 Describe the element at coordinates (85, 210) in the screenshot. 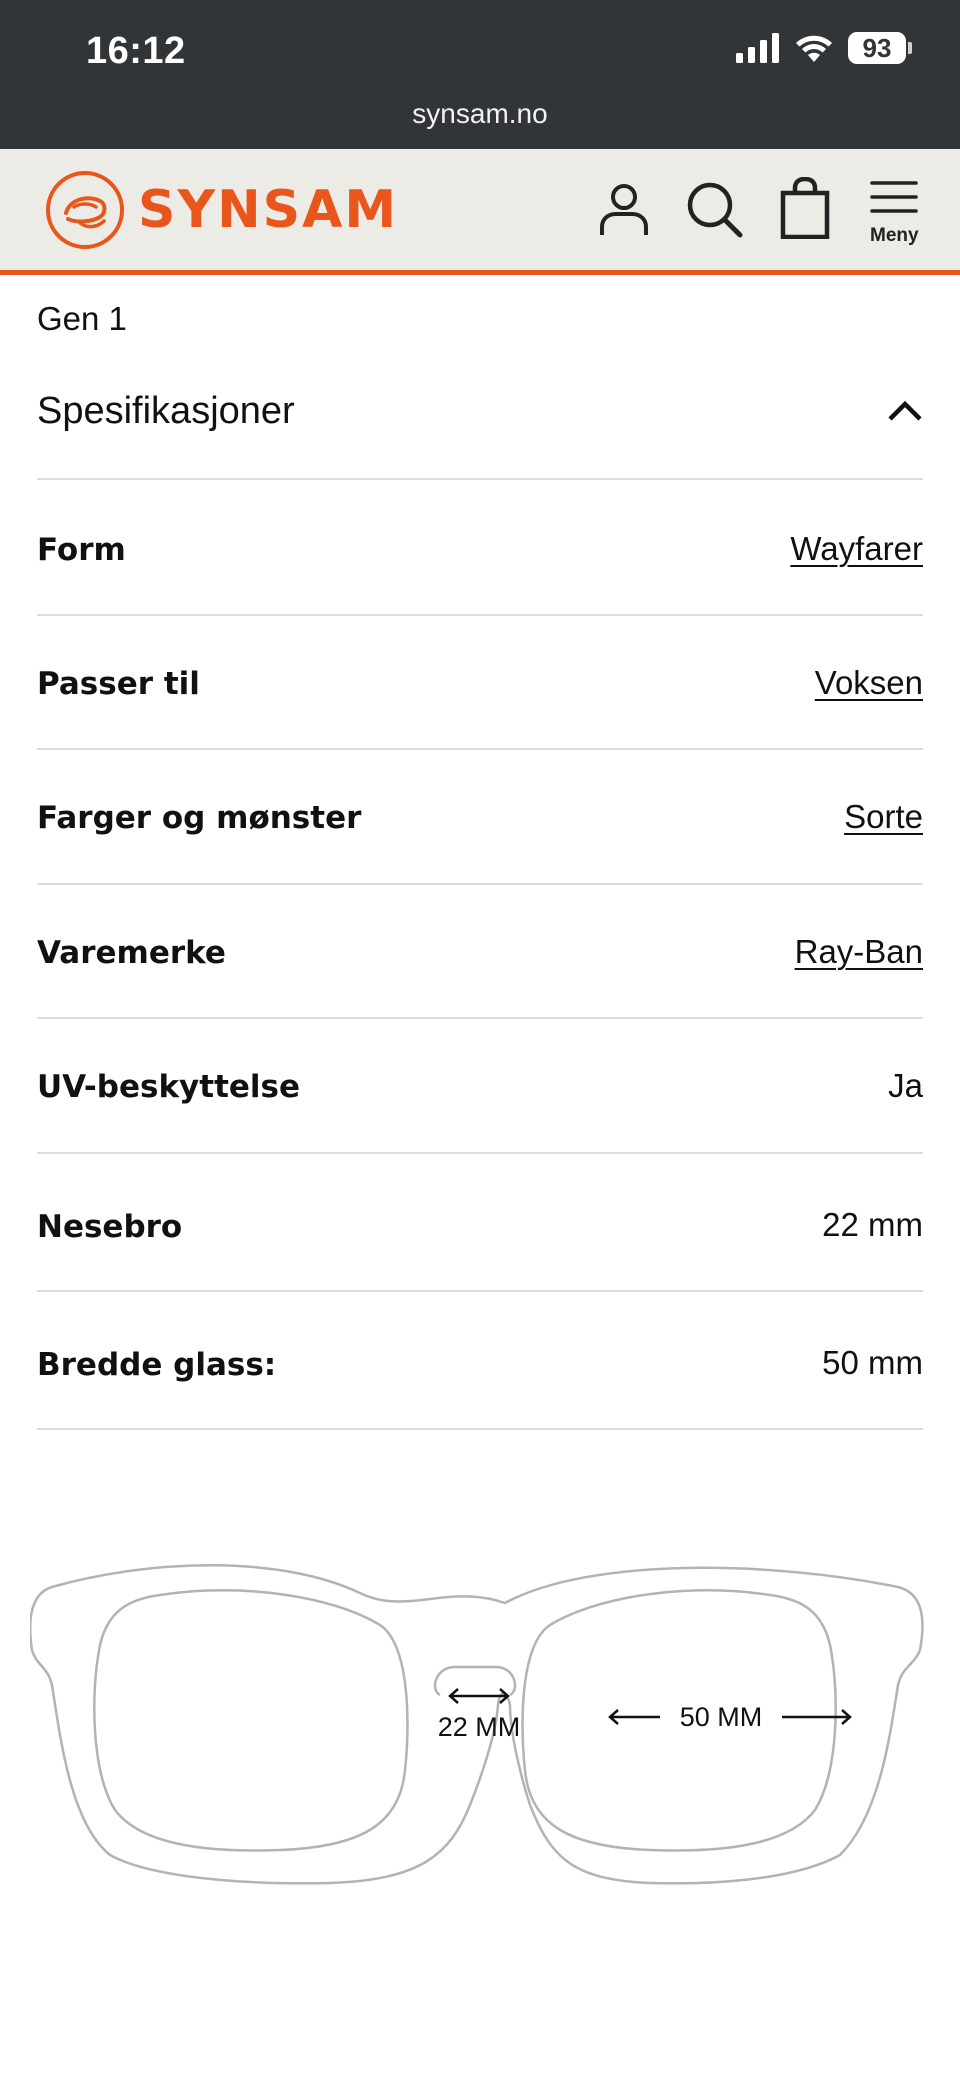

I see `logo-icon` at that location.